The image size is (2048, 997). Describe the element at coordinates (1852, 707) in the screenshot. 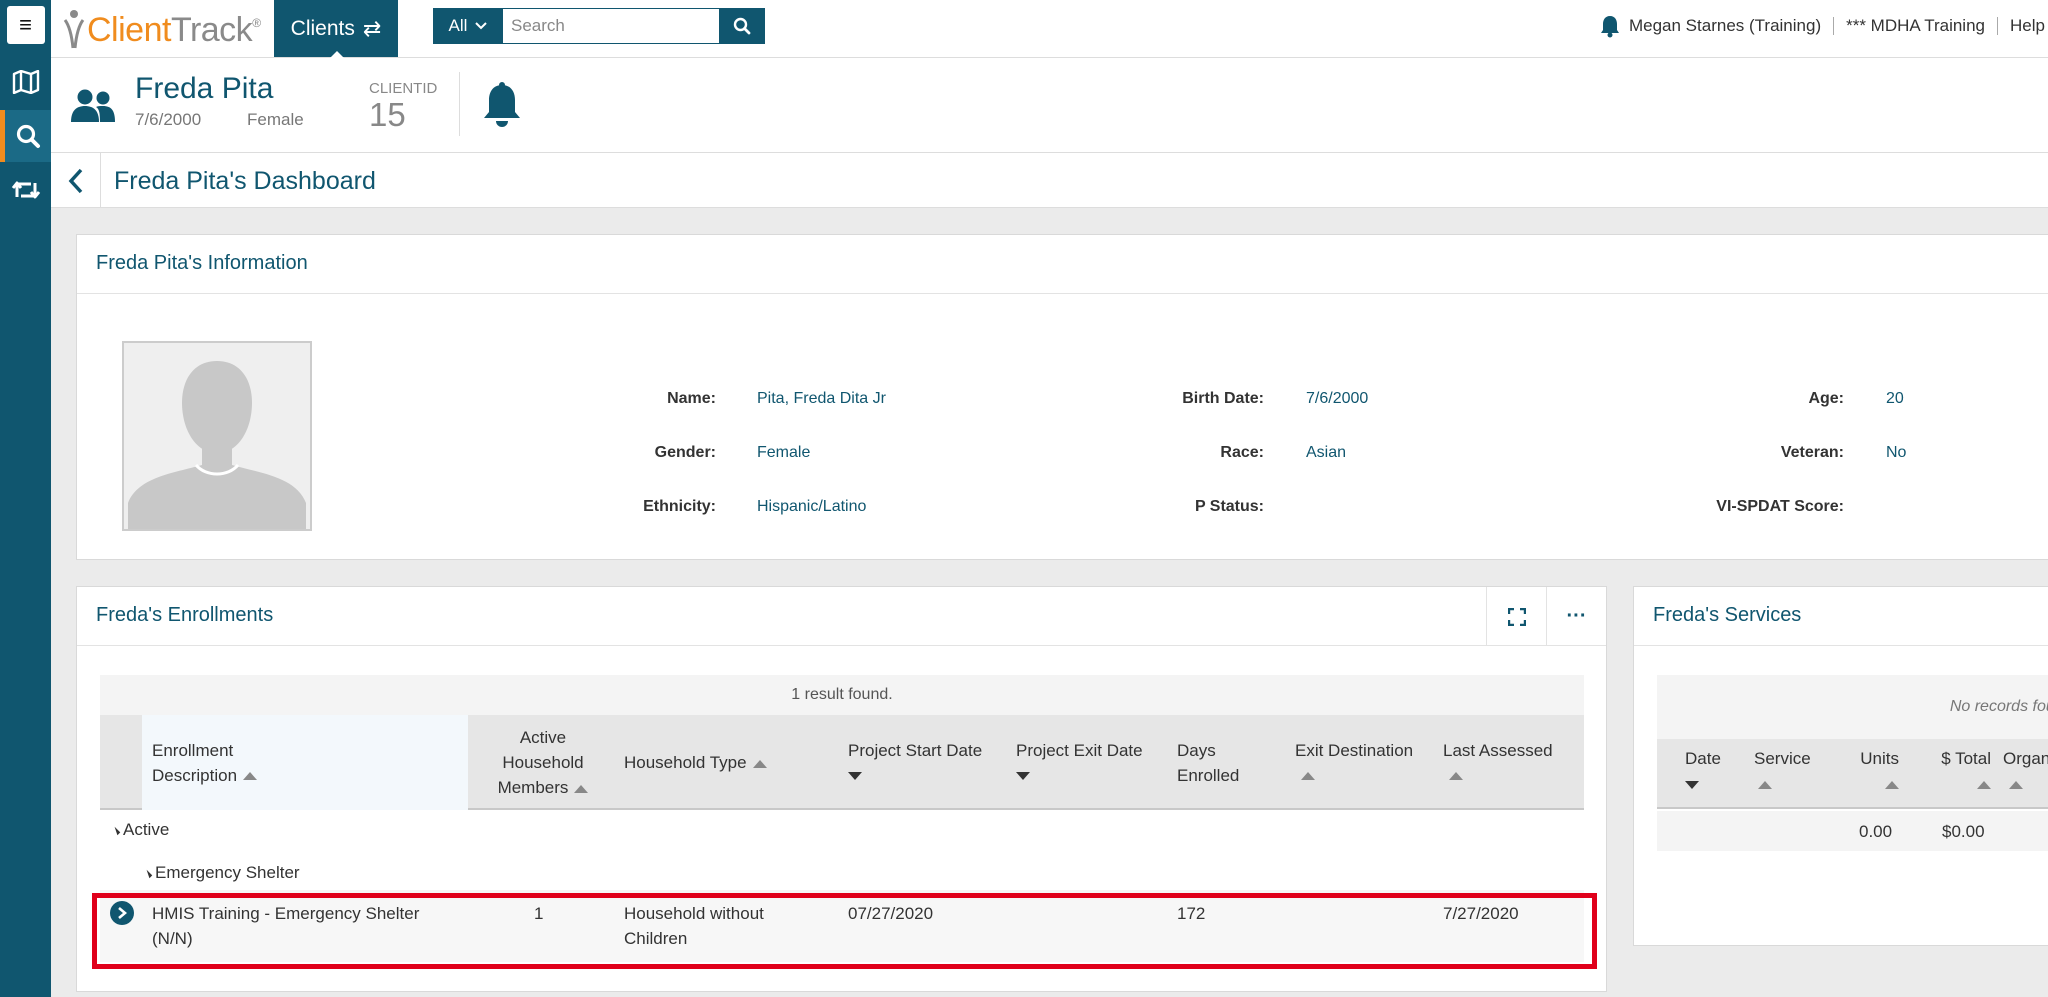

I see `services-empty-message: No records found.` at that location.